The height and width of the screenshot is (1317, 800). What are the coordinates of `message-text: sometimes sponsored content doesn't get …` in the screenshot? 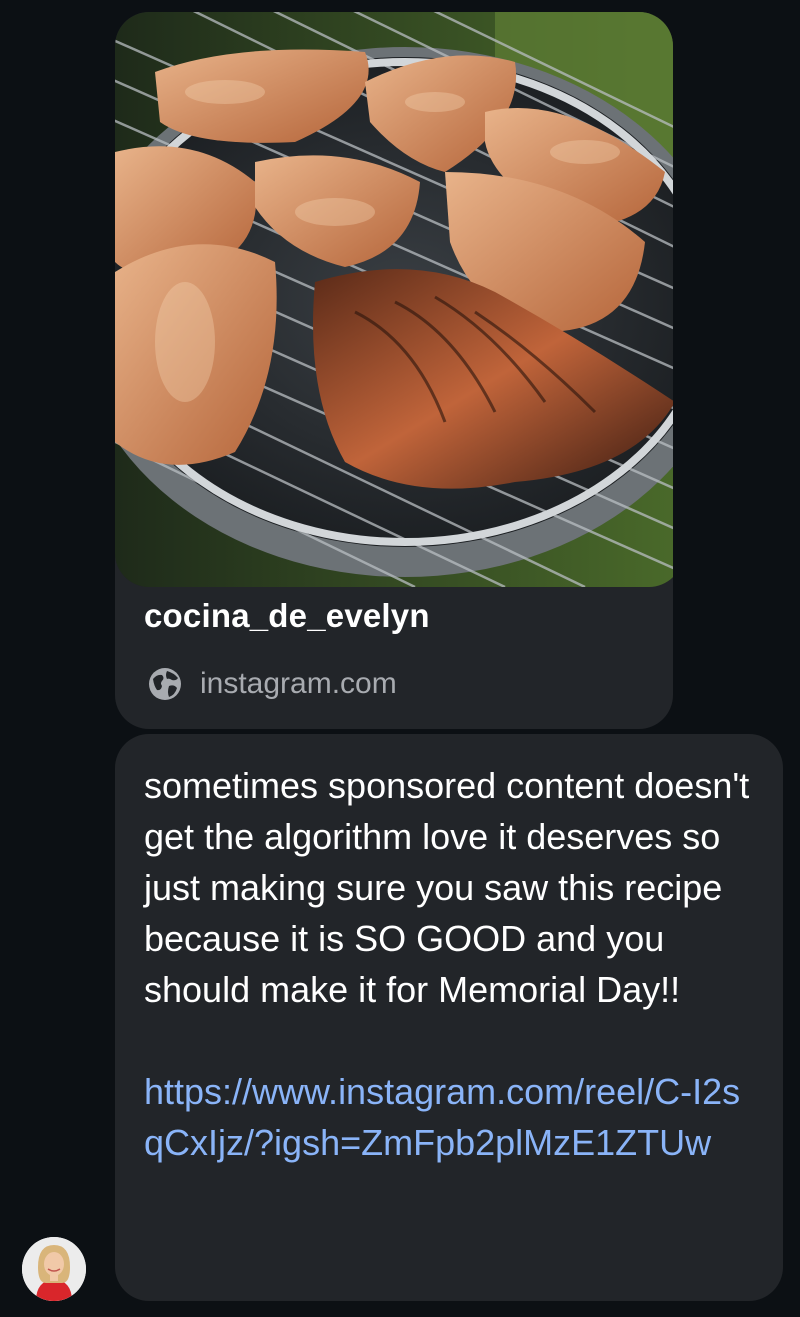 It's located at (447, 887).